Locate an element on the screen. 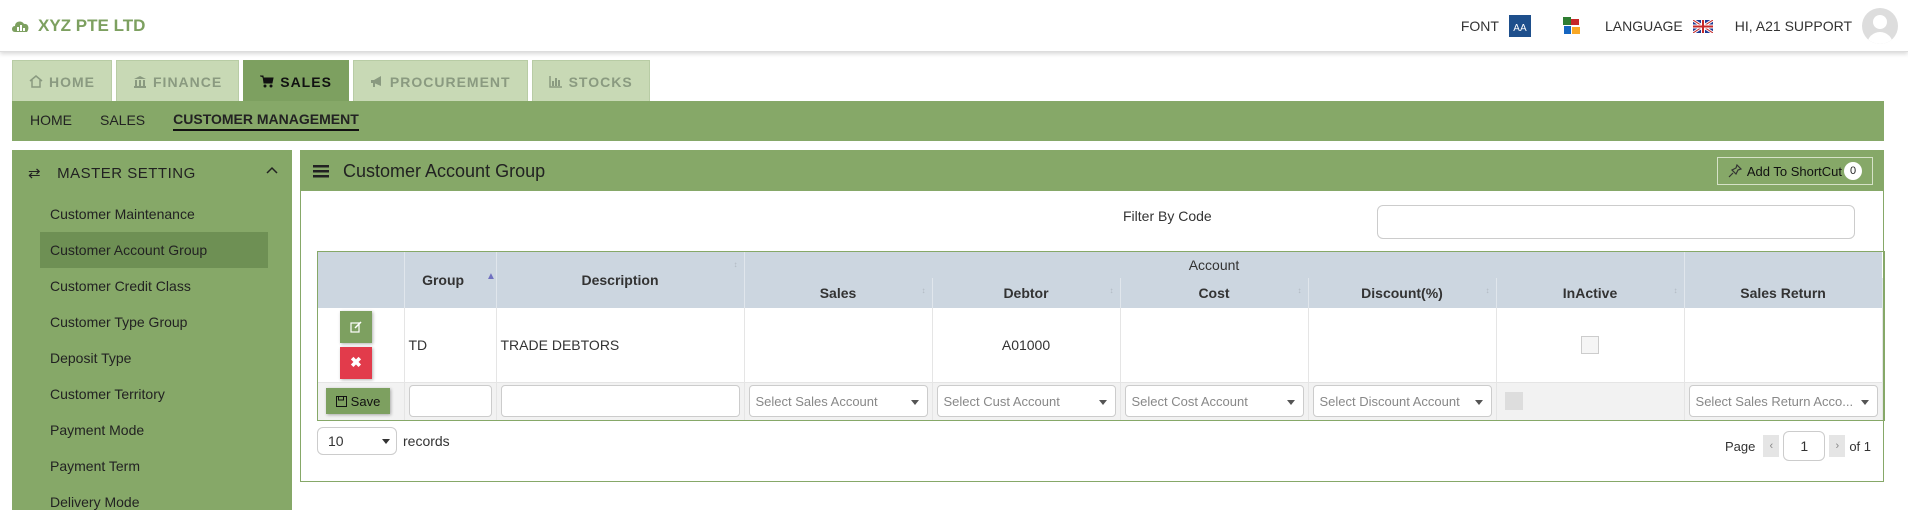  tab-finance: FINANCE is located at coordinates (178, 81).